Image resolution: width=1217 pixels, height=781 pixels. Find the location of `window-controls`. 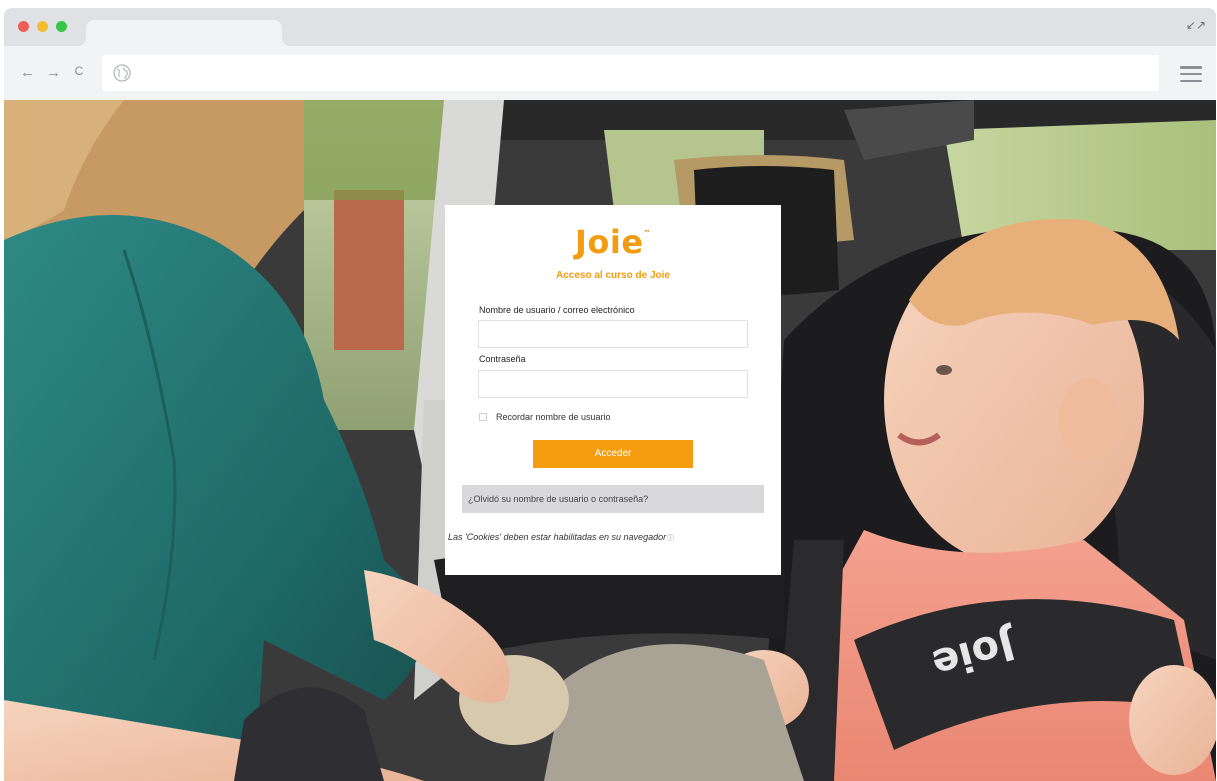

window-controls is located at coordinates (42, 26).